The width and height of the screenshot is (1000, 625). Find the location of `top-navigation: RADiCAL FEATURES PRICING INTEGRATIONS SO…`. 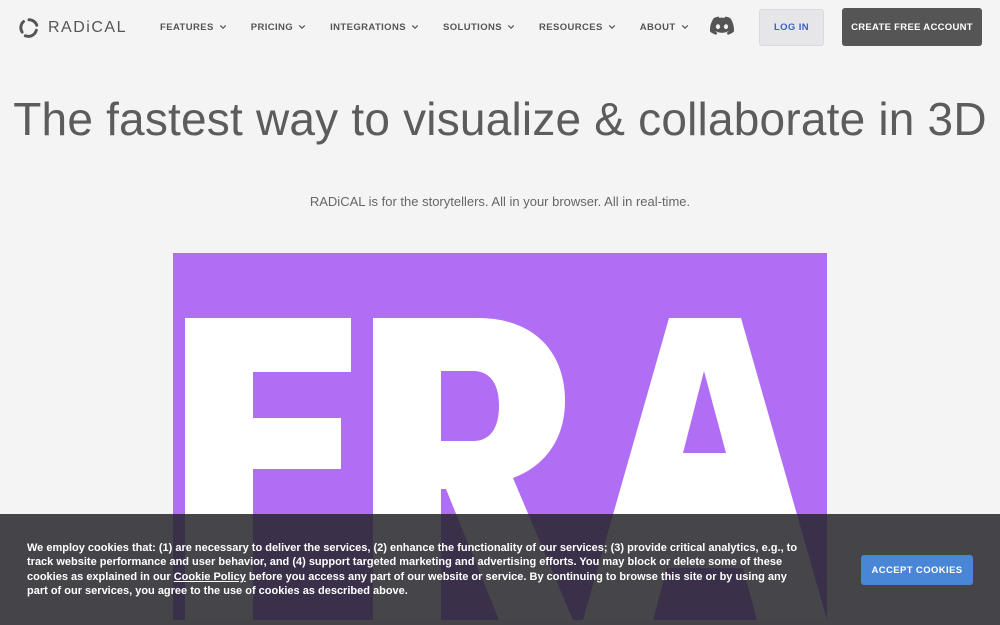

top-navigation: RADiCAL FEATURES PRICING INTEGRATIONS SO… is located at coordinates (500, 28).